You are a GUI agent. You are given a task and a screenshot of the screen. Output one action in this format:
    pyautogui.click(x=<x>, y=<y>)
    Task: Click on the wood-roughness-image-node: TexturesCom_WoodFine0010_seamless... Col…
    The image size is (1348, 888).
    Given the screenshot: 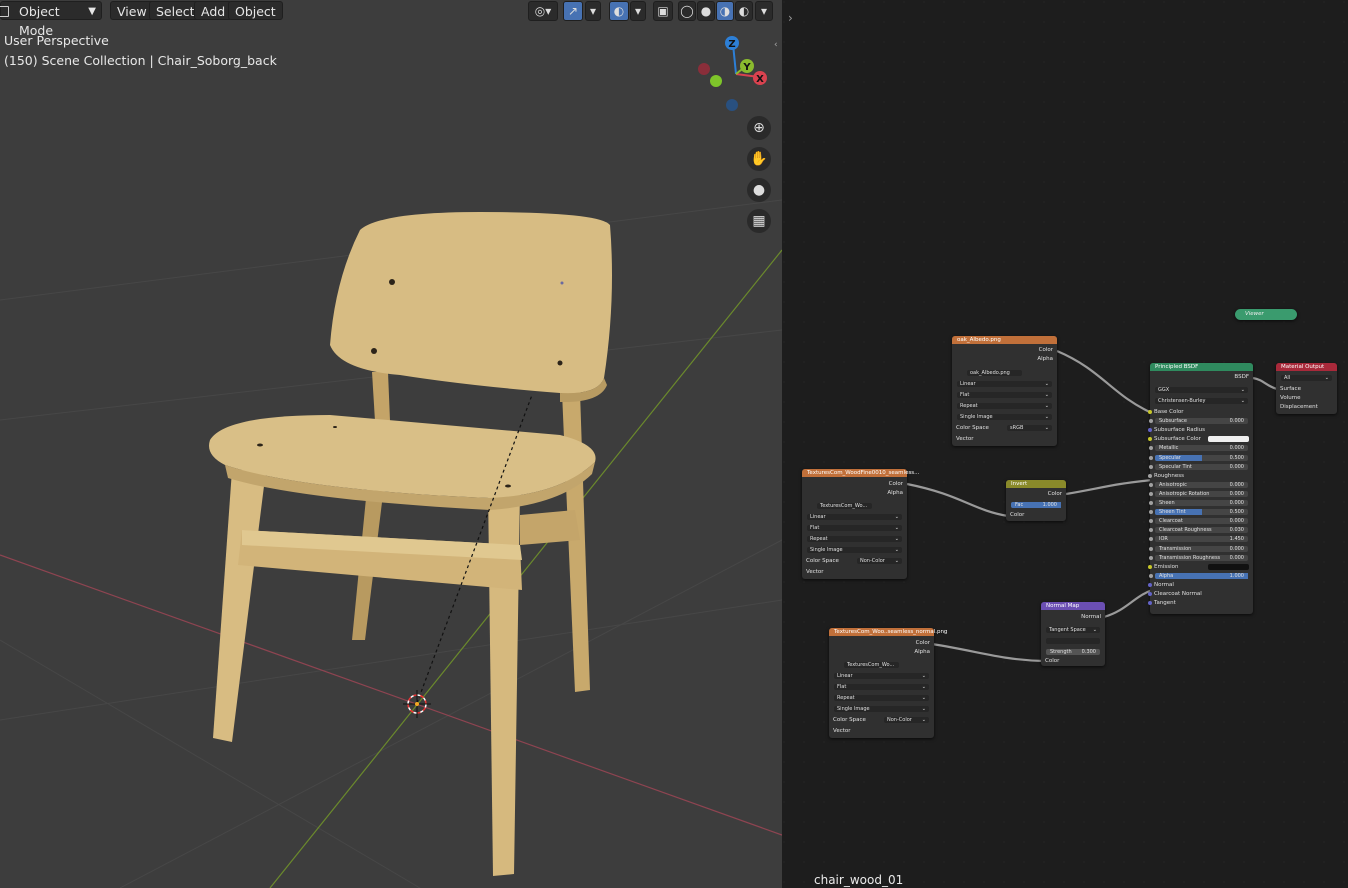 What is the action you would take?
    pyautogui.click(x=860, y=524)
    